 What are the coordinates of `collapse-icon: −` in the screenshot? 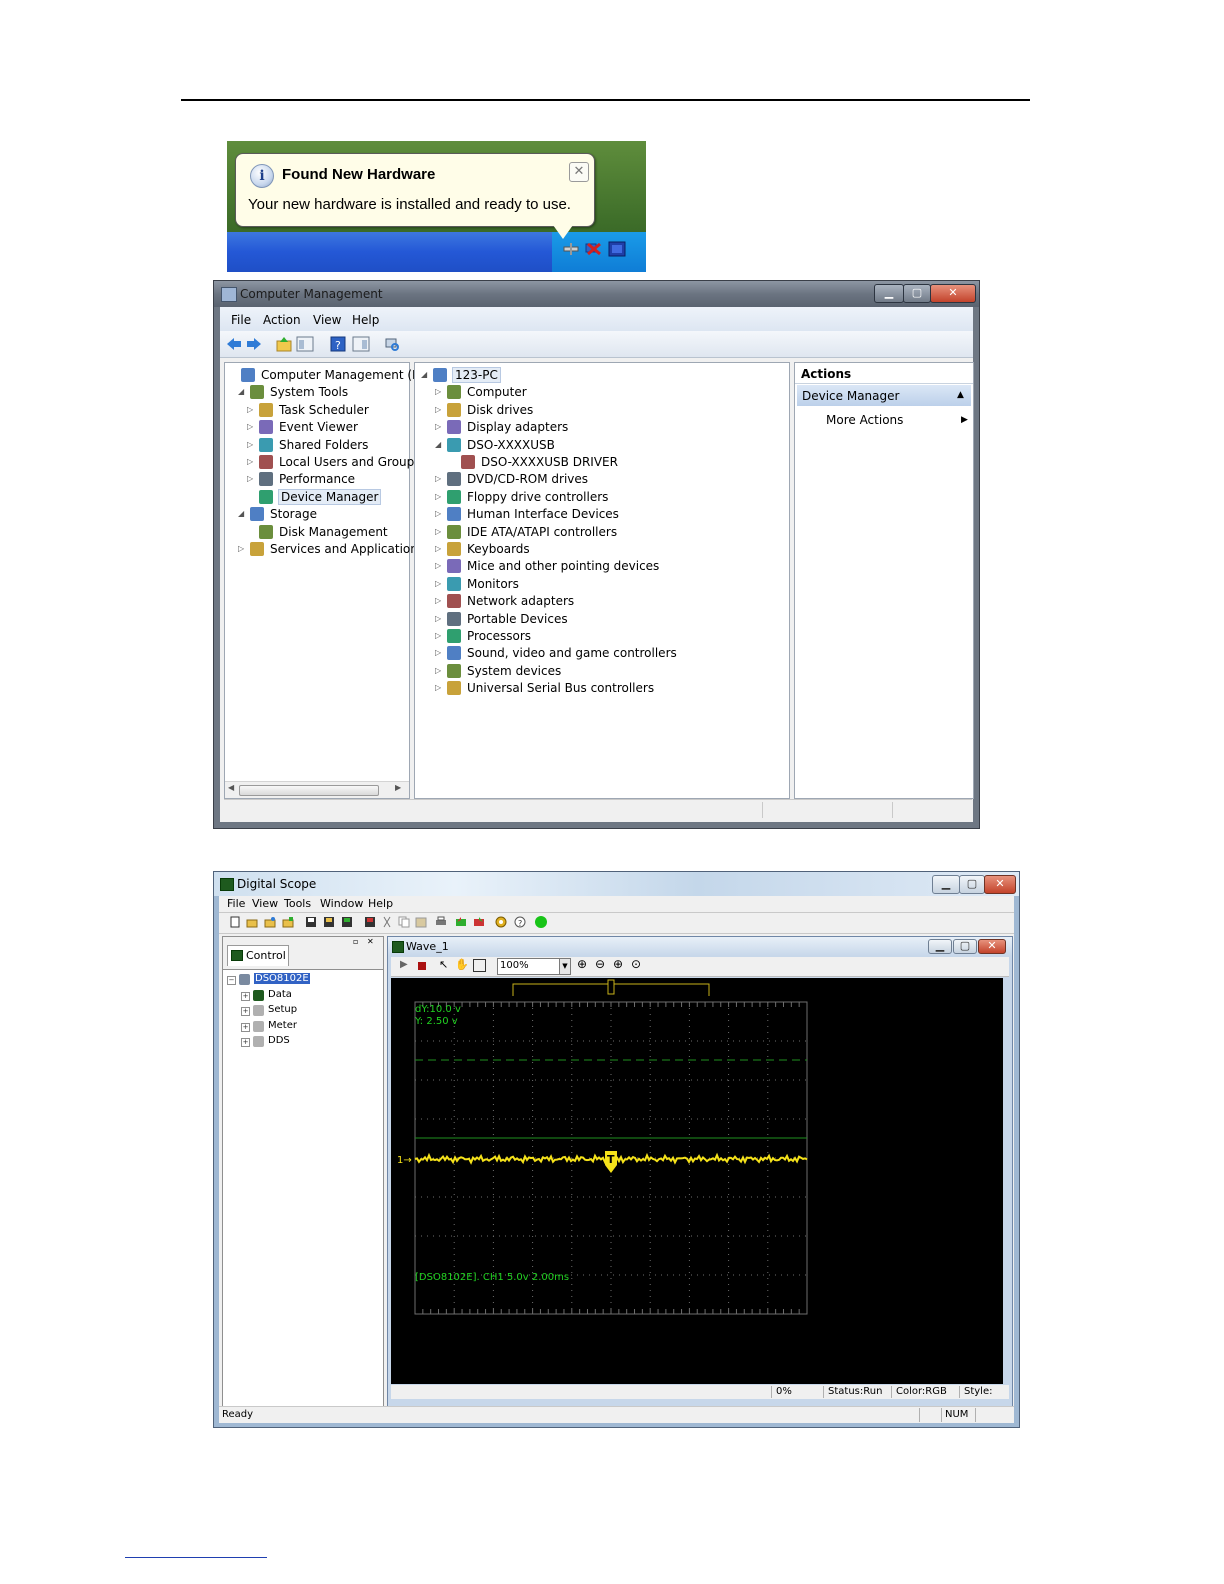 It's located at (231, 980).